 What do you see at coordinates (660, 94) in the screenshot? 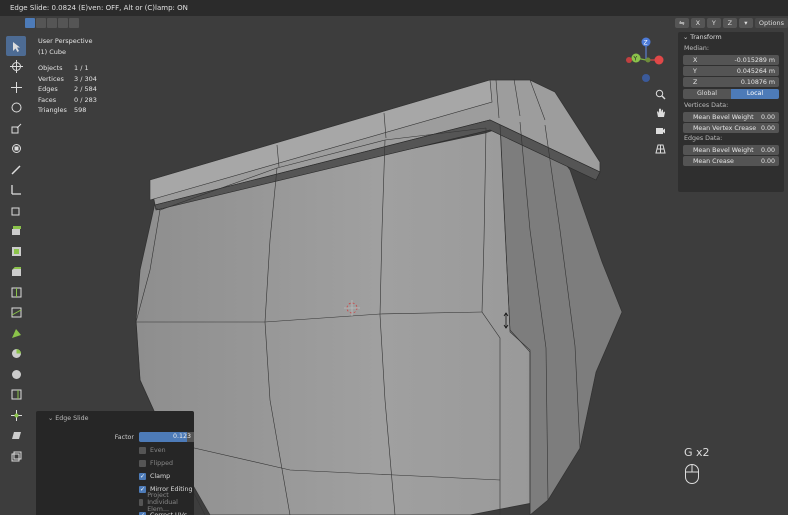
I see `zoom-icon` at bounding box center [660, 94].